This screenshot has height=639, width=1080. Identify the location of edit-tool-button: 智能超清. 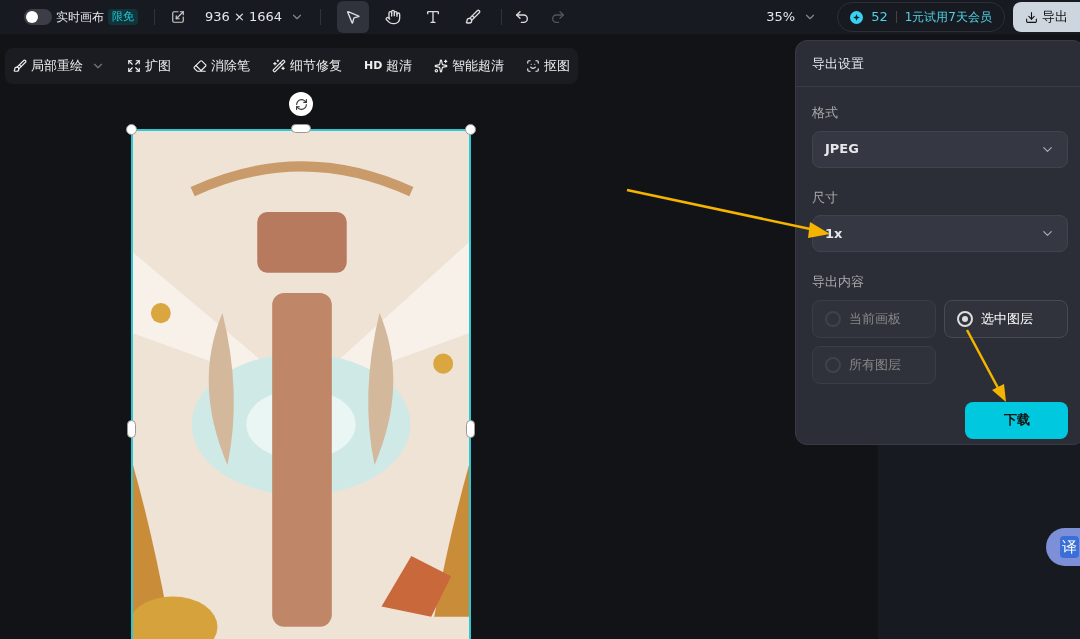
(469, 66).